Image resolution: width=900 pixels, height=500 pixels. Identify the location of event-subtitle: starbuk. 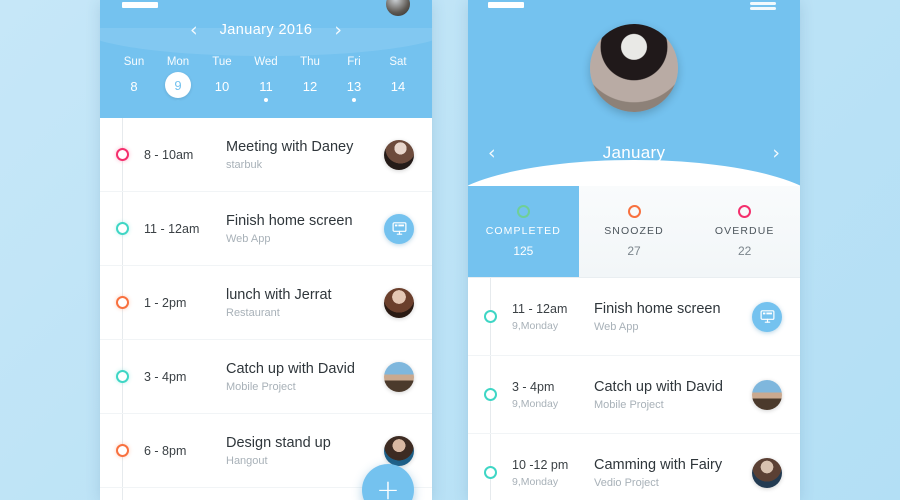
(244, 164).